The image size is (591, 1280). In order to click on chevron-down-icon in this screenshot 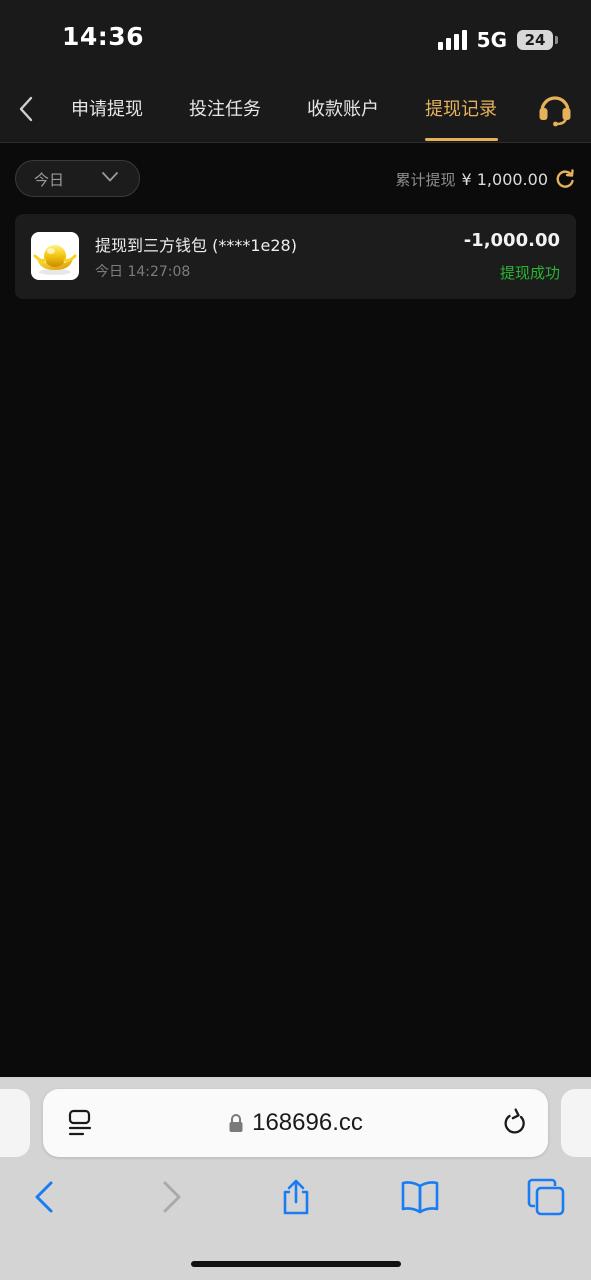, I will do `click(110, 177)`.